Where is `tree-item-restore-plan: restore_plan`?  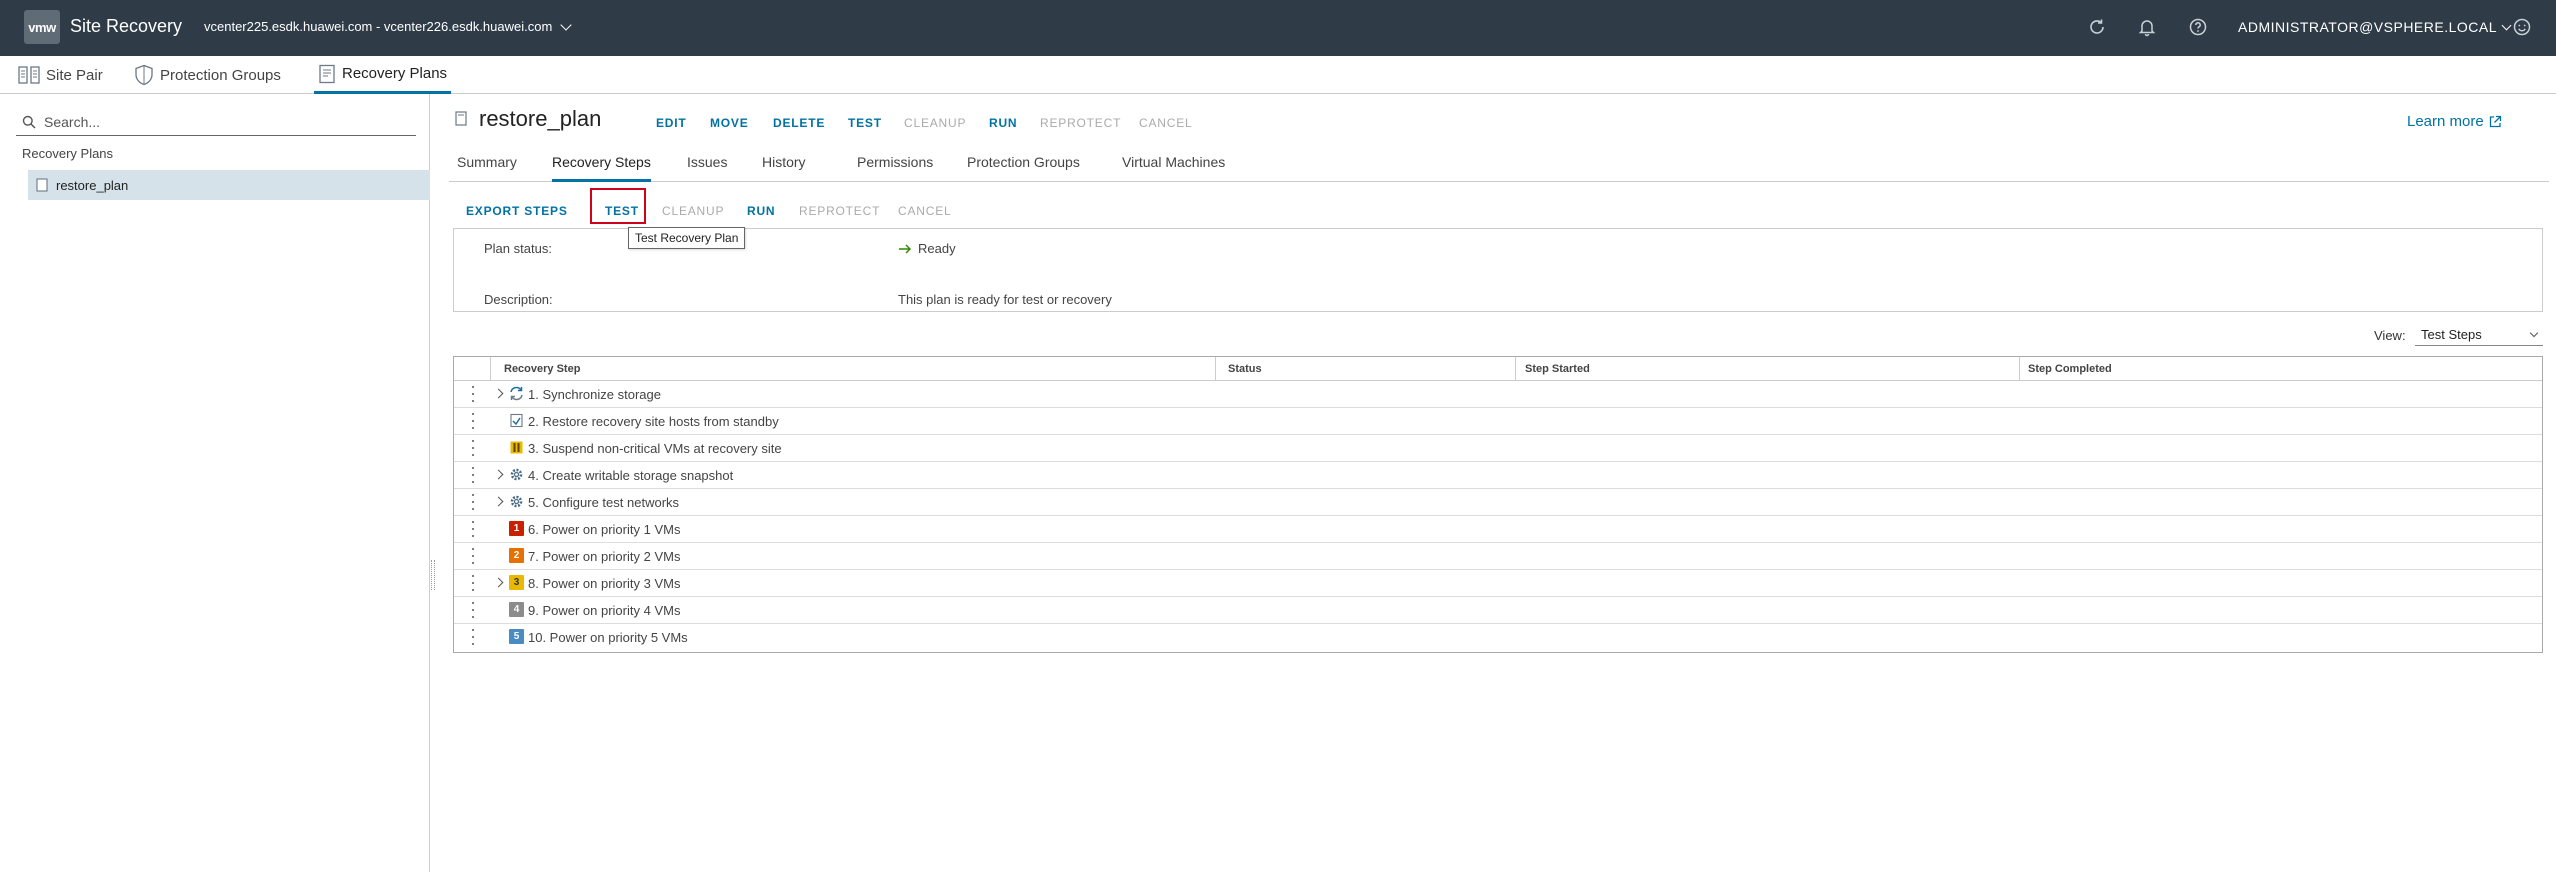 tree-item-restore-plan: restore_plan is located at coordinates (229, 185).